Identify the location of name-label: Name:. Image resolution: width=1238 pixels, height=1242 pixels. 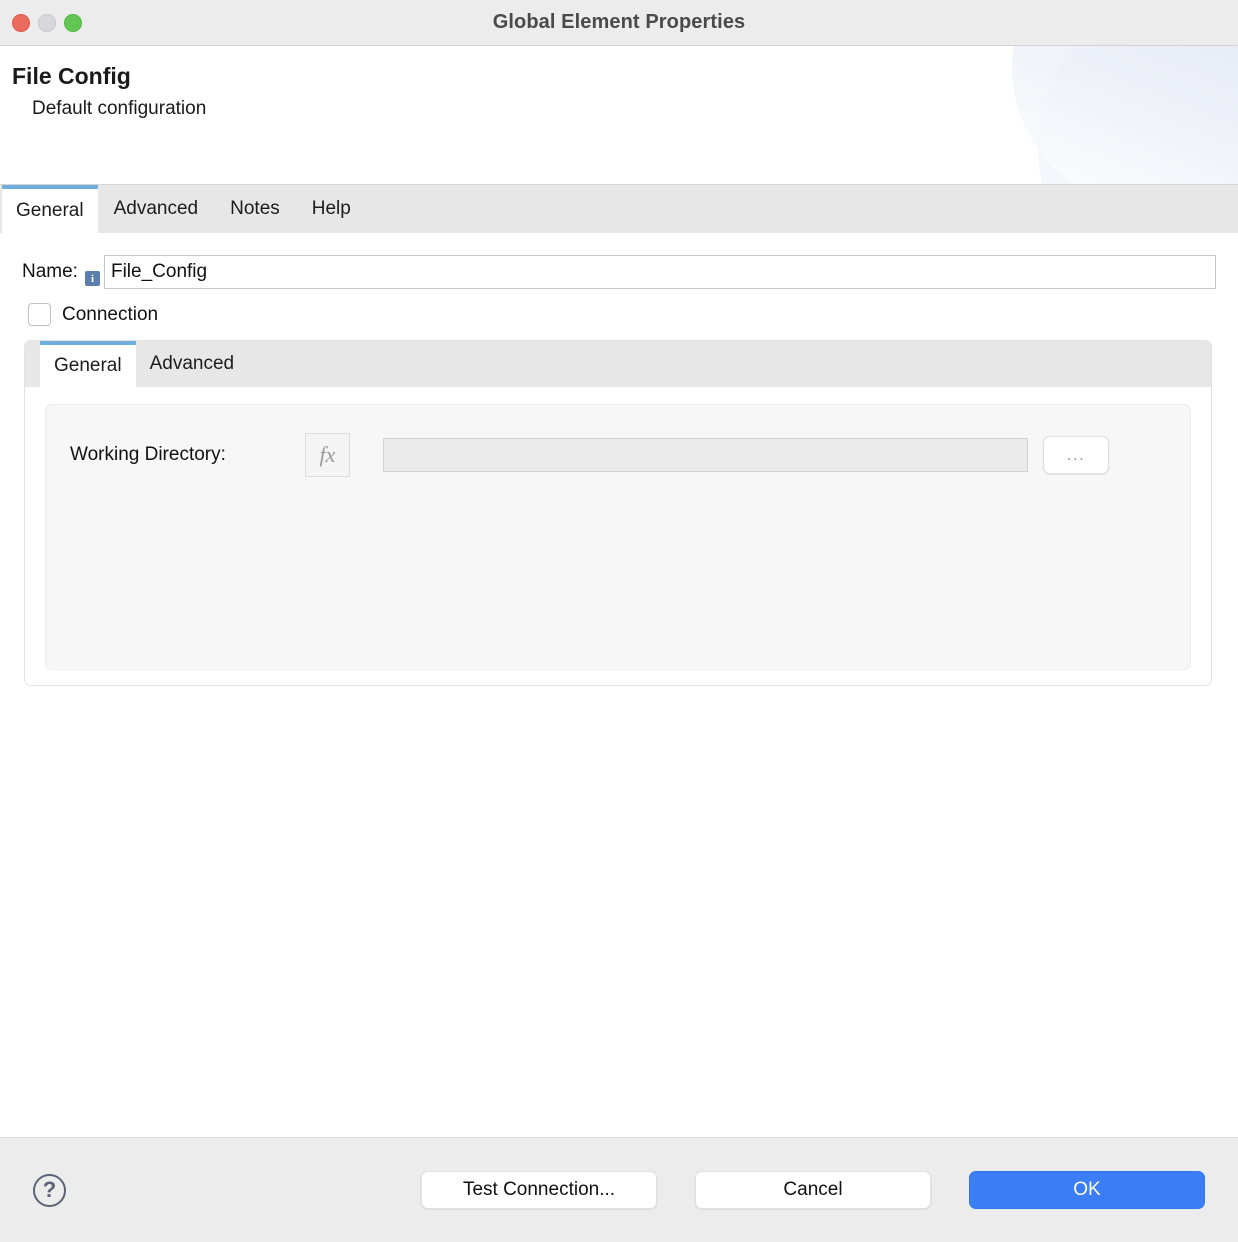
(50, 271).